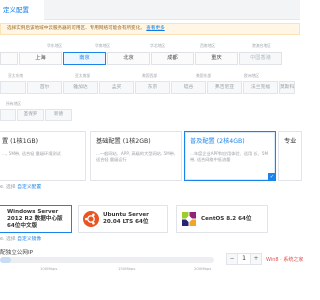  What do you see at coordinates (30, 115) in the screenshot?
I see `network-option: 圣保罗` at bounding box center [30, 115].